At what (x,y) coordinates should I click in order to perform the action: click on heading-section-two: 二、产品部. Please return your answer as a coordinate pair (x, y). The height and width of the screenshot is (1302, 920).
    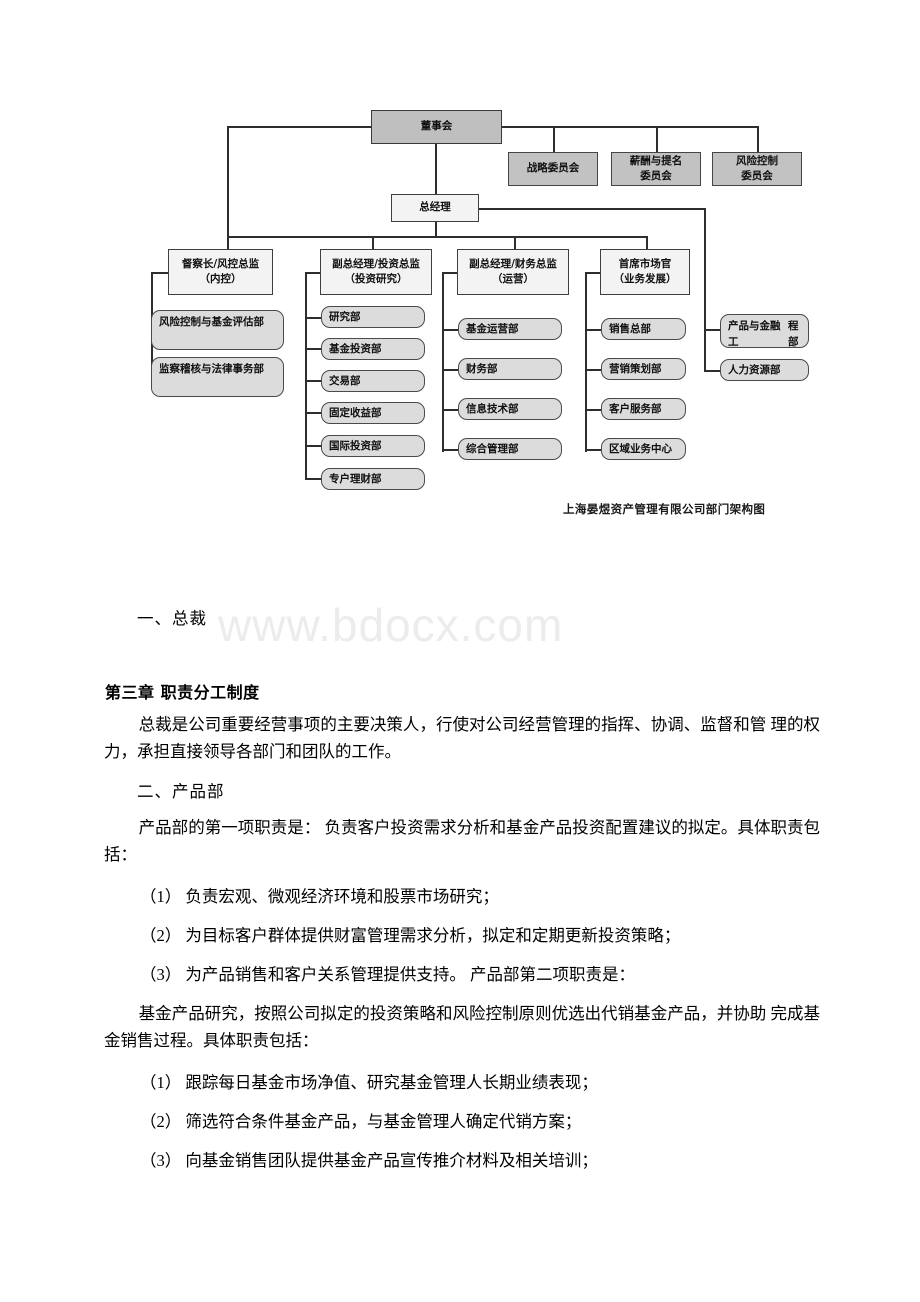
    Looking at the image, I should click on (181, 791).